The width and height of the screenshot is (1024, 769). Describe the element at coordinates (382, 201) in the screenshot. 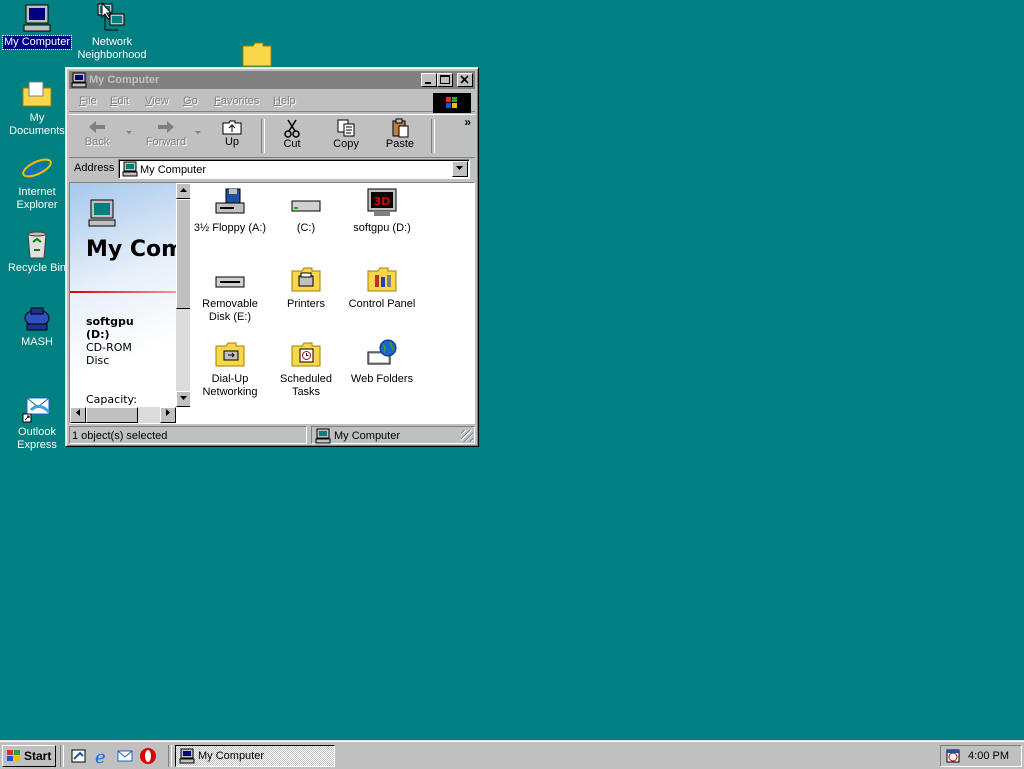

I see `cdrom-badge: 3D` at that location.